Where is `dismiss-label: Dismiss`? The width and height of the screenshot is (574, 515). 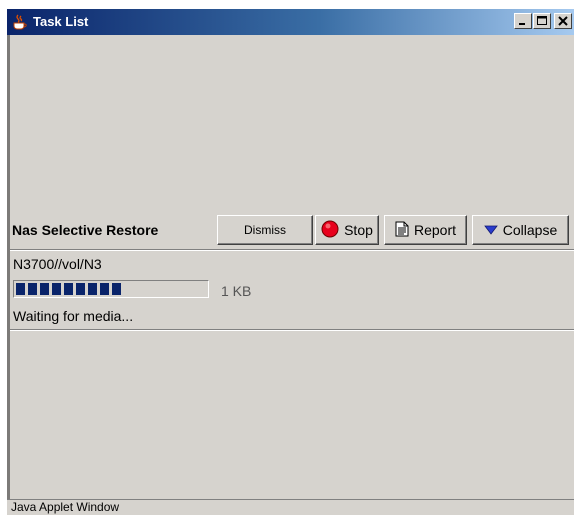 dismiss-label: Dismiss is located at coordinates (265, 230).